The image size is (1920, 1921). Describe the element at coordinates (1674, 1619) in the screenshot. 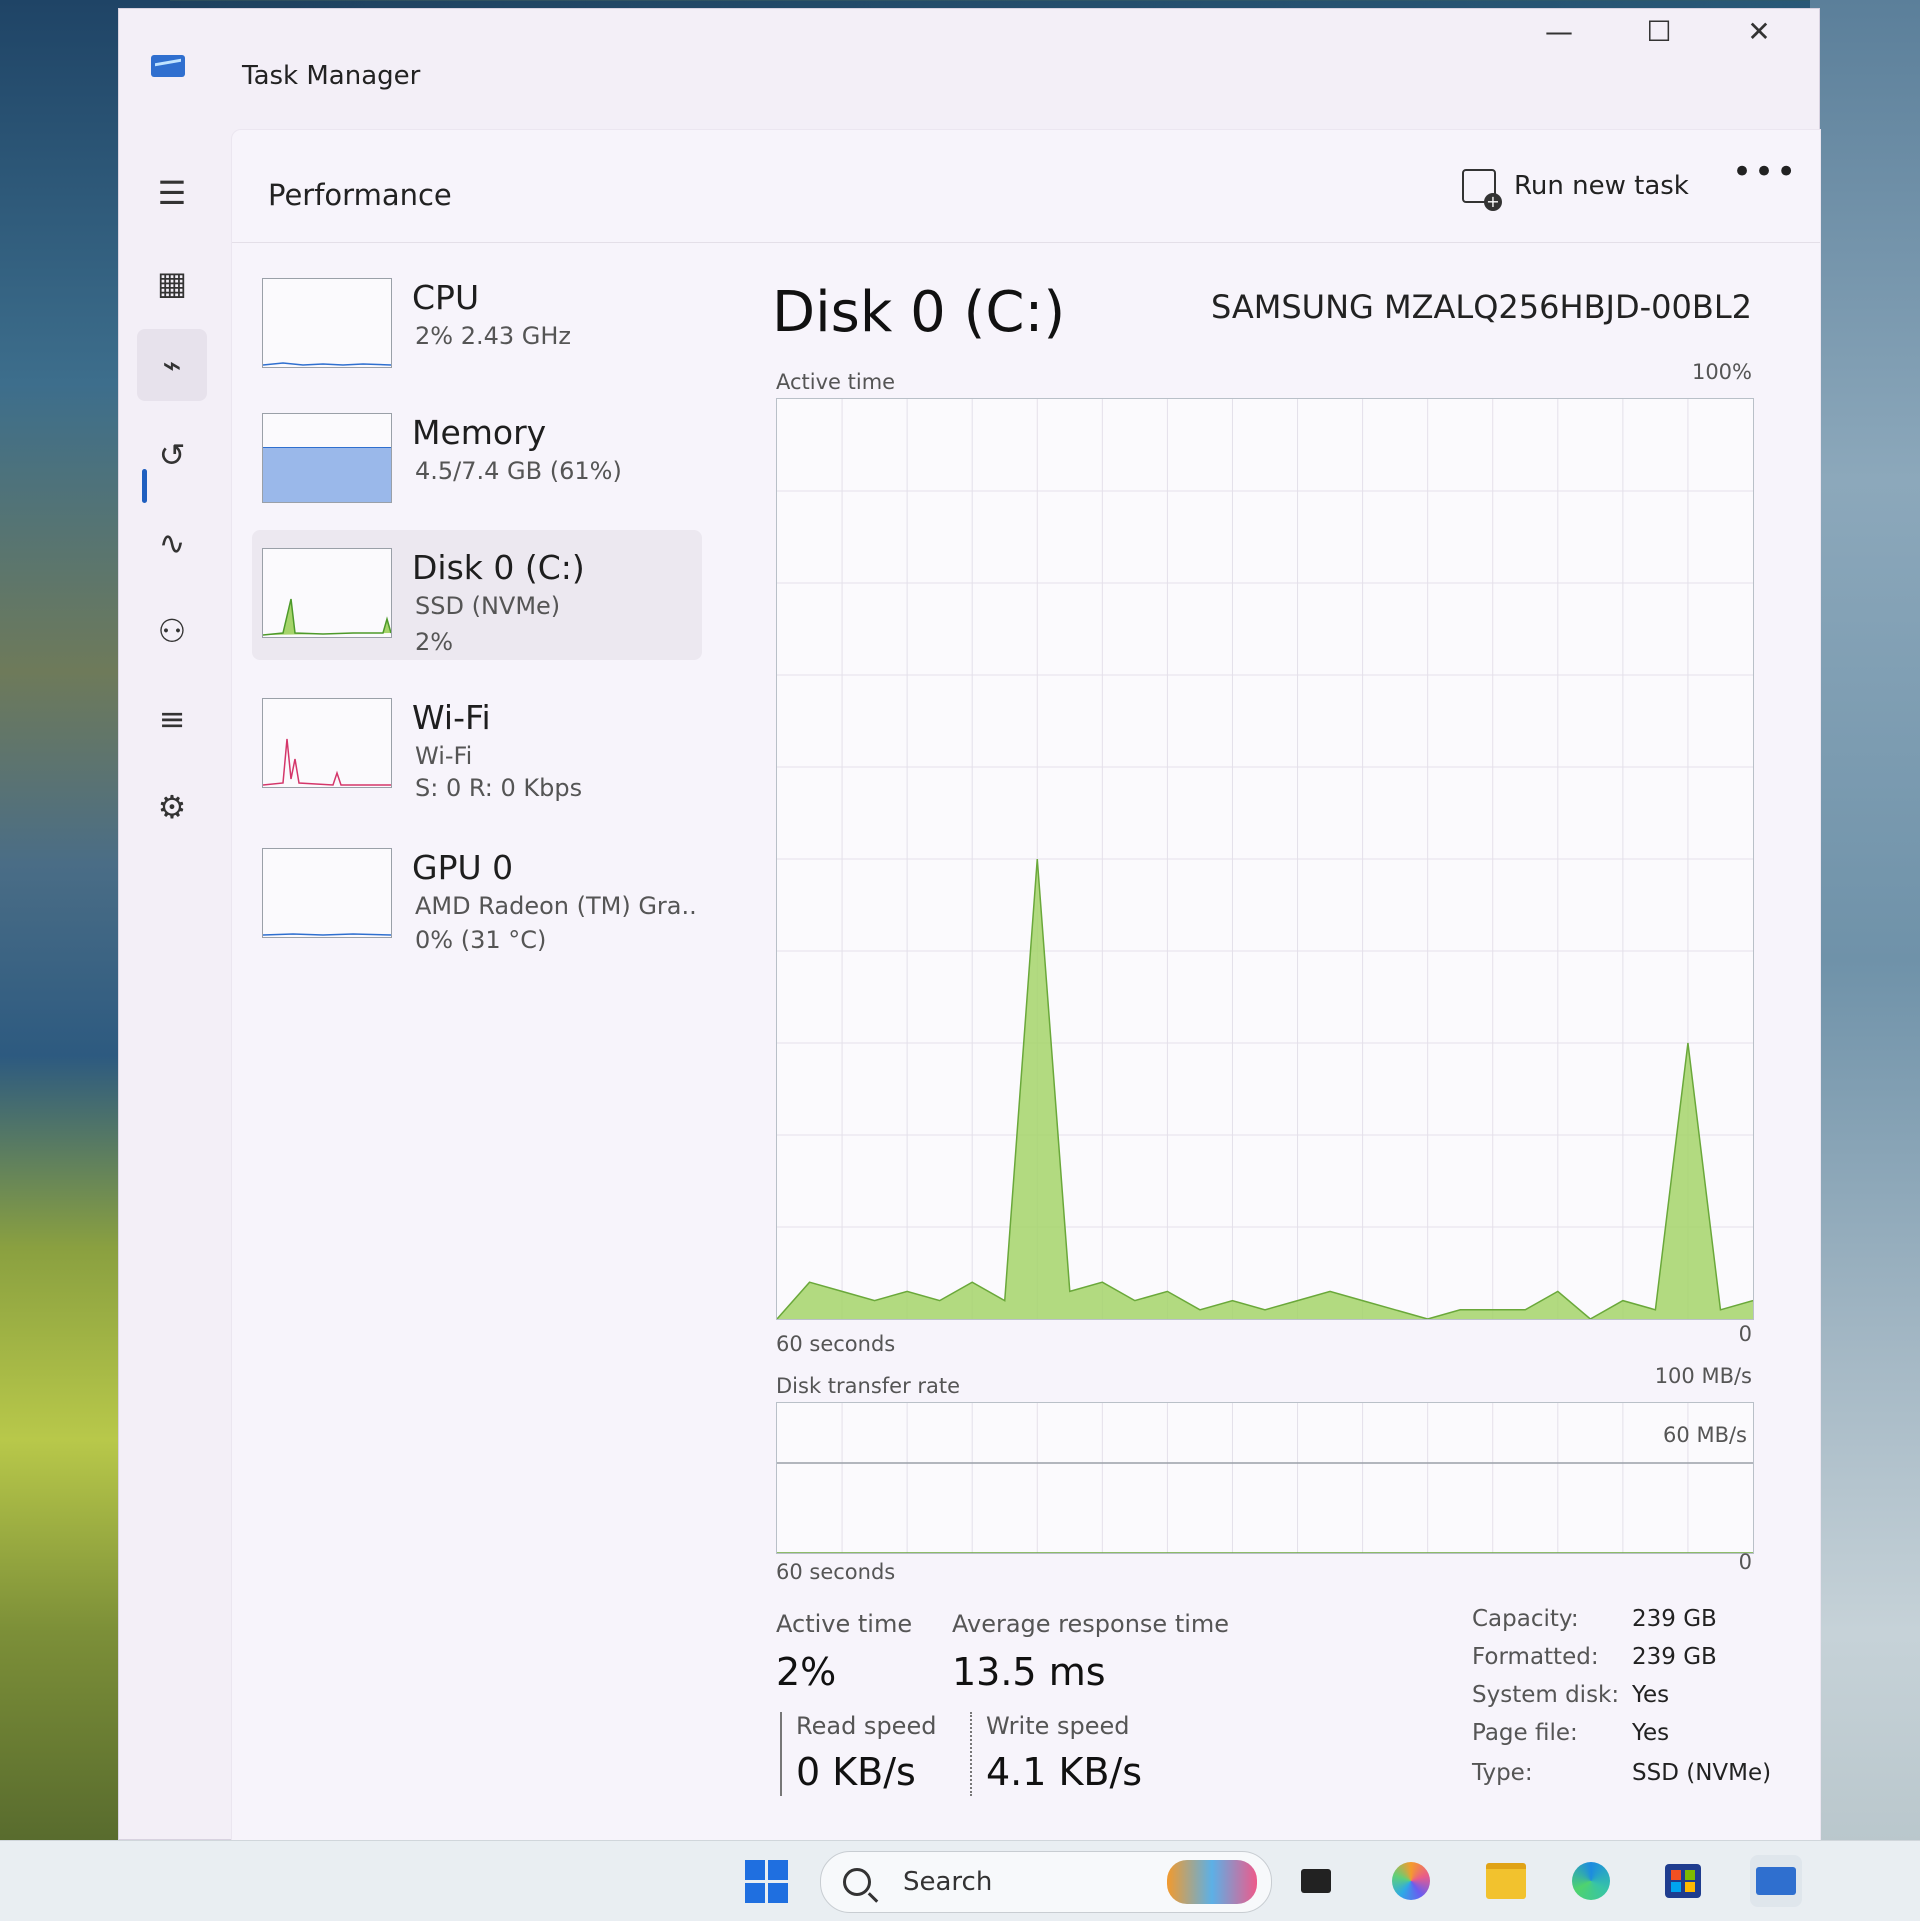

I see `prop-capacity-value: 239 GB` at that location.